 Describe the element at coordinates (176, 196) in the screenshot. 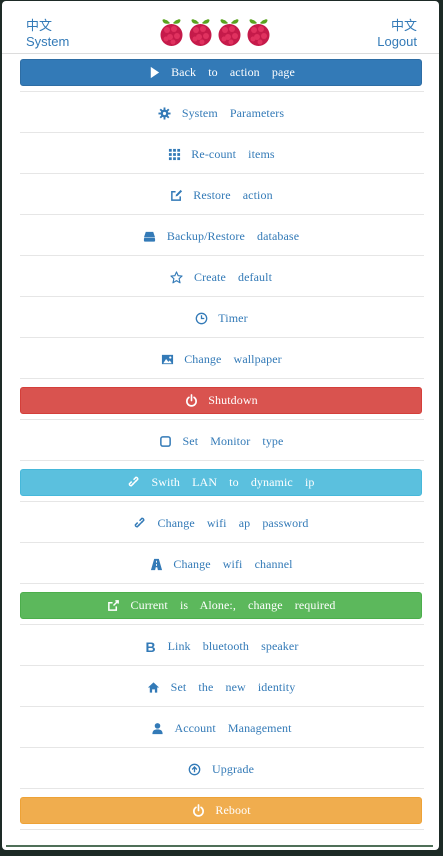

I see `edit-icon` at that location.